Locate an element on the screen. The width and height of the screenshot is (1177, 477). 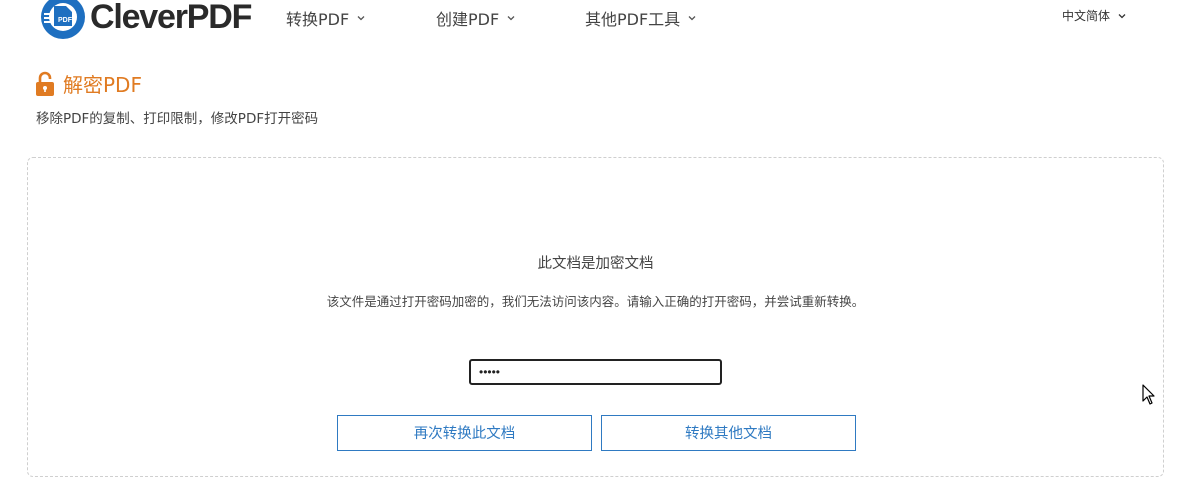
cleverpdf-logo-icon: PDF is located at coordinates (63, 19).